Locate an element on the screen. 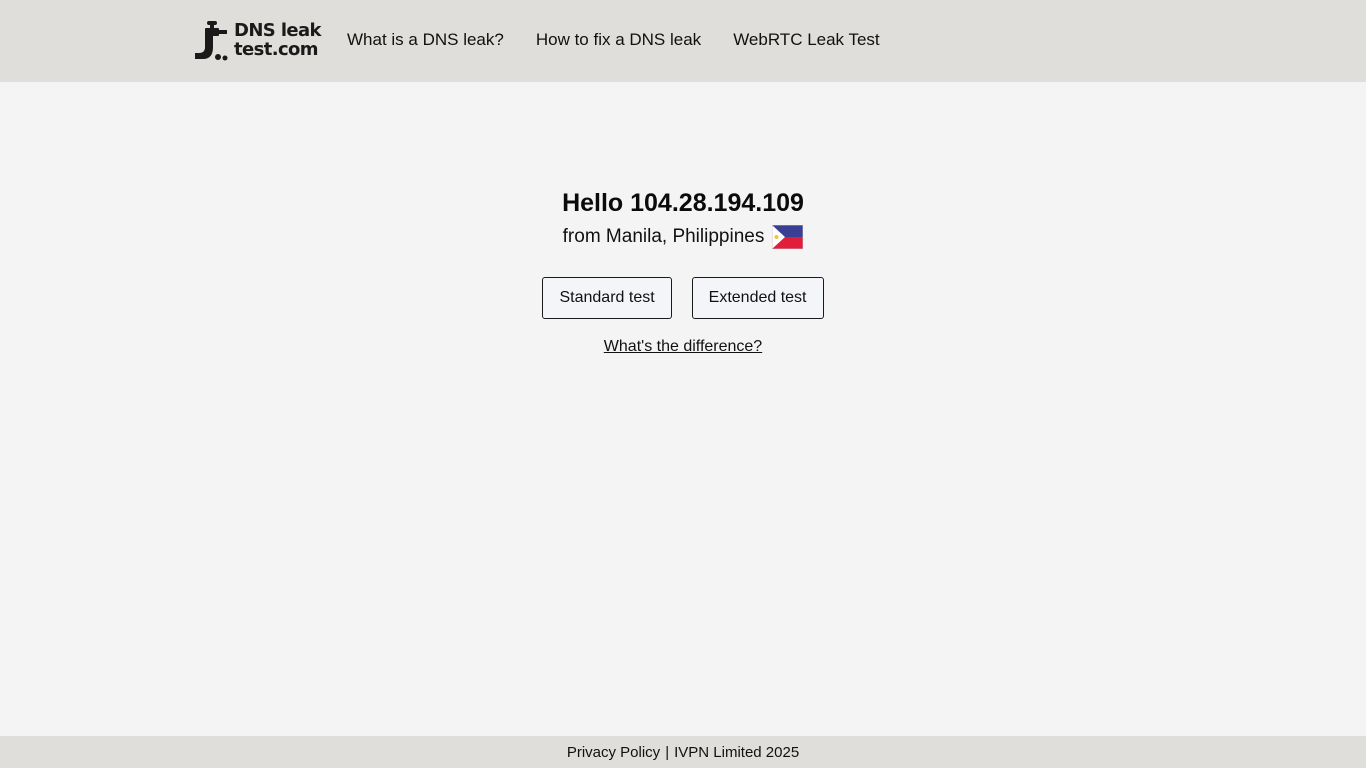  location-line: from Manila, Philippines is located at coordinates (683, 237).